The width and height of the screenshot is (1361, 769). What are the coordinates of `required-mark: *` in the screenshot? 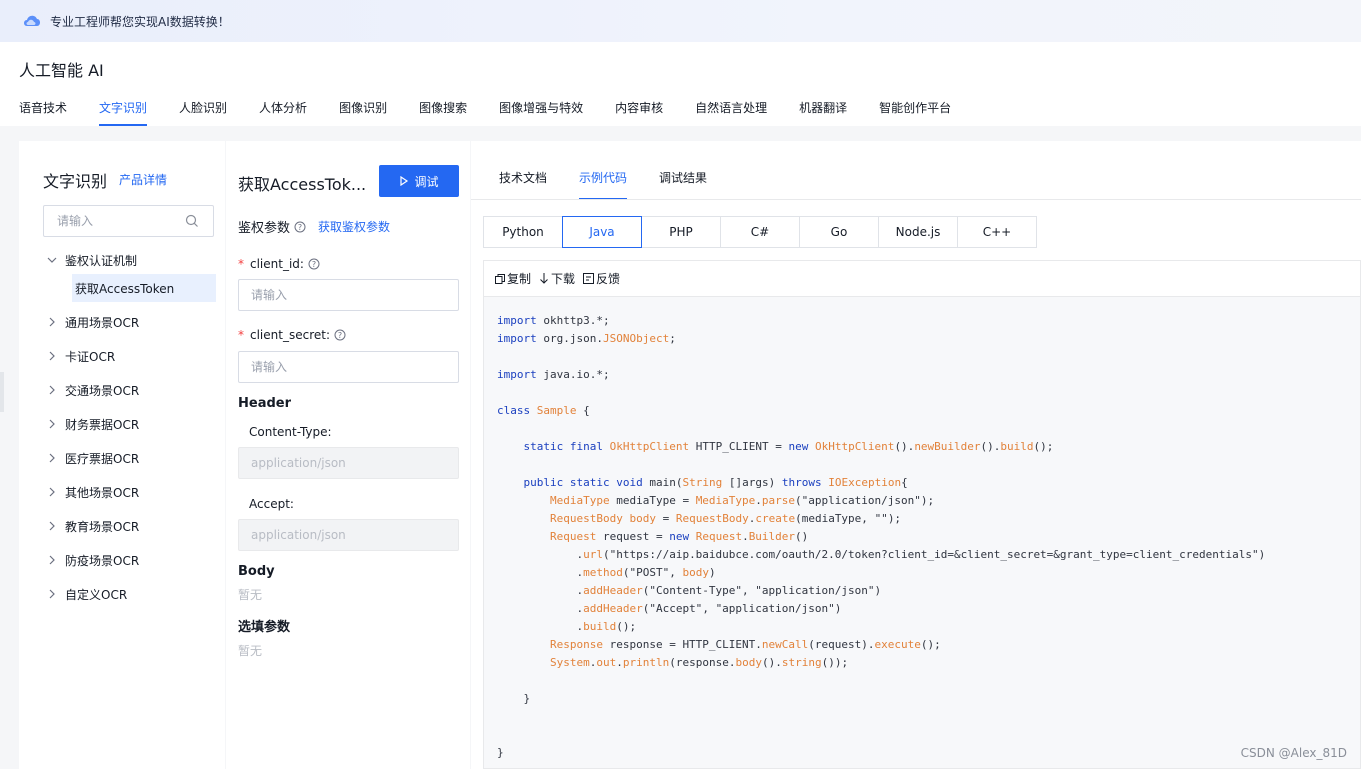 It's located at (241, 264).